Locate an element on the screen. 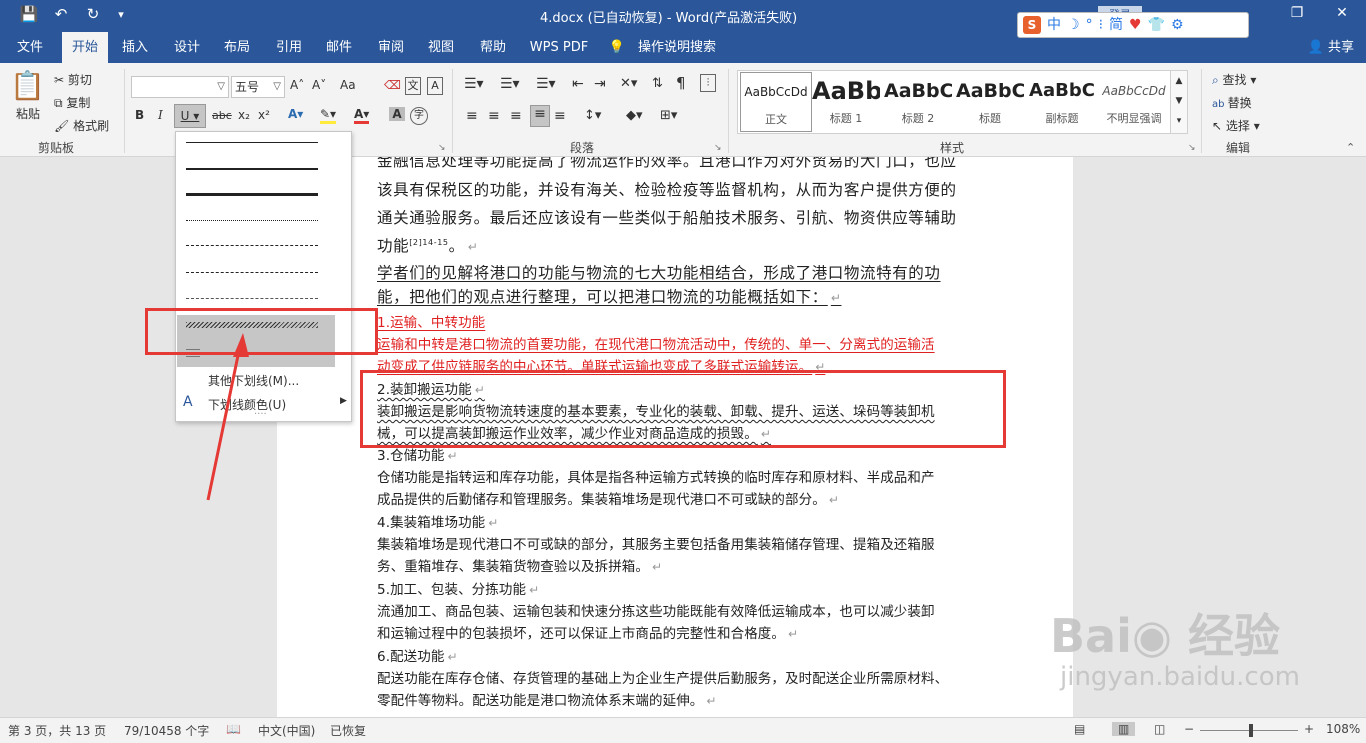  annotation-arrow is located at coordinates (227, 417).